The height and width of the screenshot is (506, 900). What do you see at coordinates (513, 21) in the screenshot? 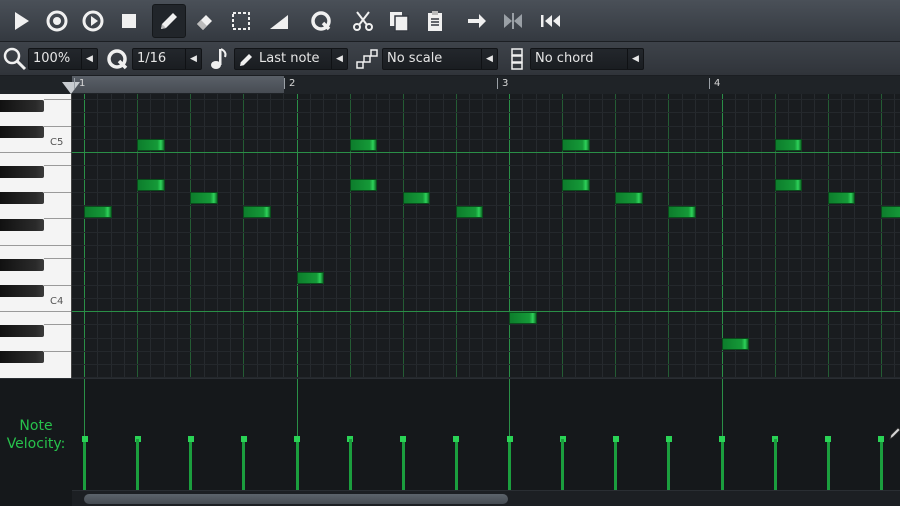
I see `loop-points-button` at bounding box center [513, 21].